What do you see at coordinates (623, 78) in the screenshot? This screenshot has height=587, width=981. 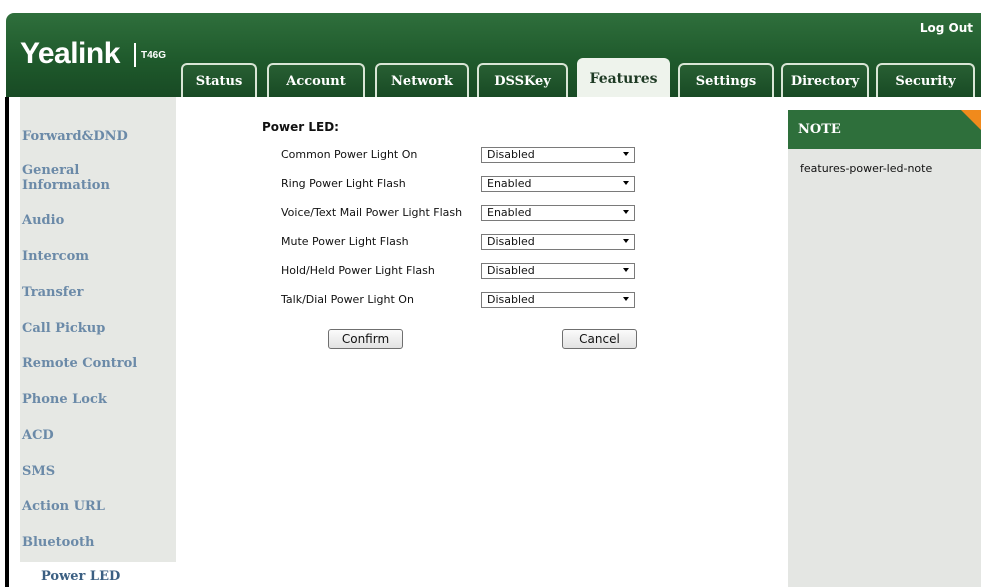 I see `tab-features: Features` at bounding box center [623, 78].